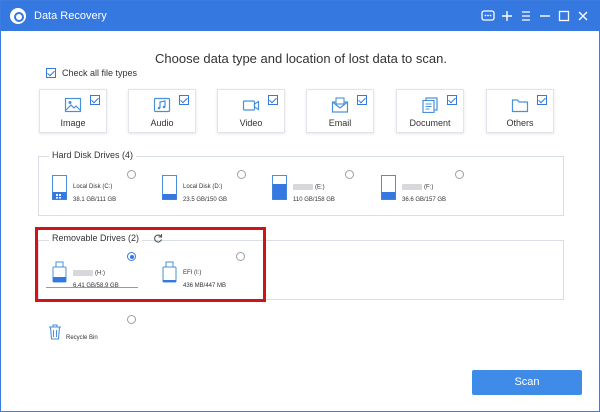 This screenshot has height=412, width=600. Describe the element at coordinates (430, 105) in the screenshot. I see `document-icon` at that location.